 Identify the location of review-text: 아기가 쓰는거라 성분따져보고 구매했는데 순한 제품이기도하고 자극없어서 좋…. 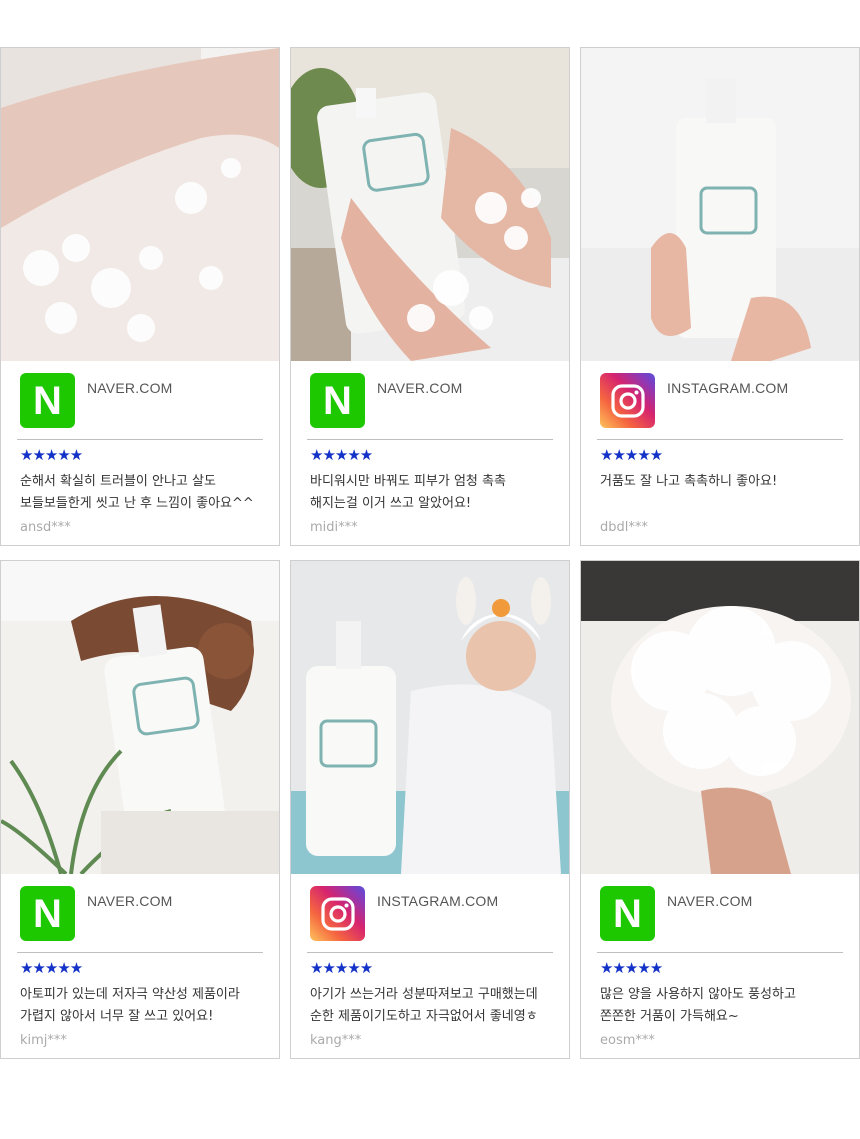
(424, 1005).